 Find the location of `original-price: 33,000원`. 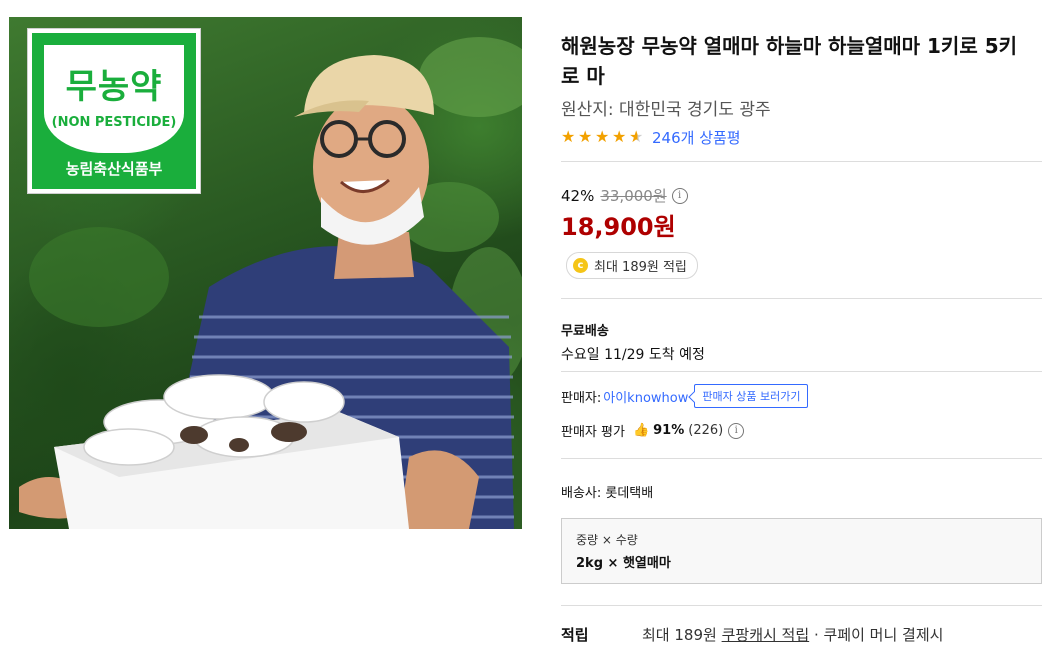

original-price: 33,000원 is located at coordinates (633, 196).